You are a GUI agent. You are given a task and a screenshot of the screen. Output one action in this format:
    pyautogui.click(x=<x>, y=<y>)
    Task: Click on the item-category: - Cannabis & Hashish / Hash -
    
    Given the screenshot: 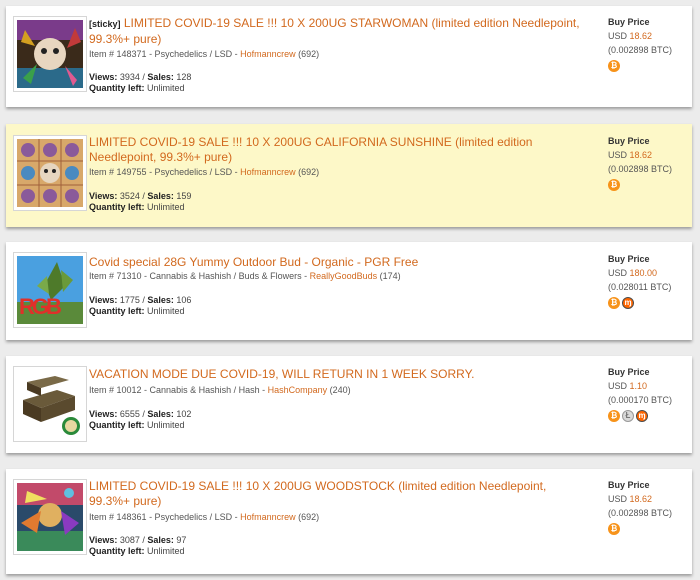 What is the action you would take?
    pyautogui.click(x=204, y=390)
    